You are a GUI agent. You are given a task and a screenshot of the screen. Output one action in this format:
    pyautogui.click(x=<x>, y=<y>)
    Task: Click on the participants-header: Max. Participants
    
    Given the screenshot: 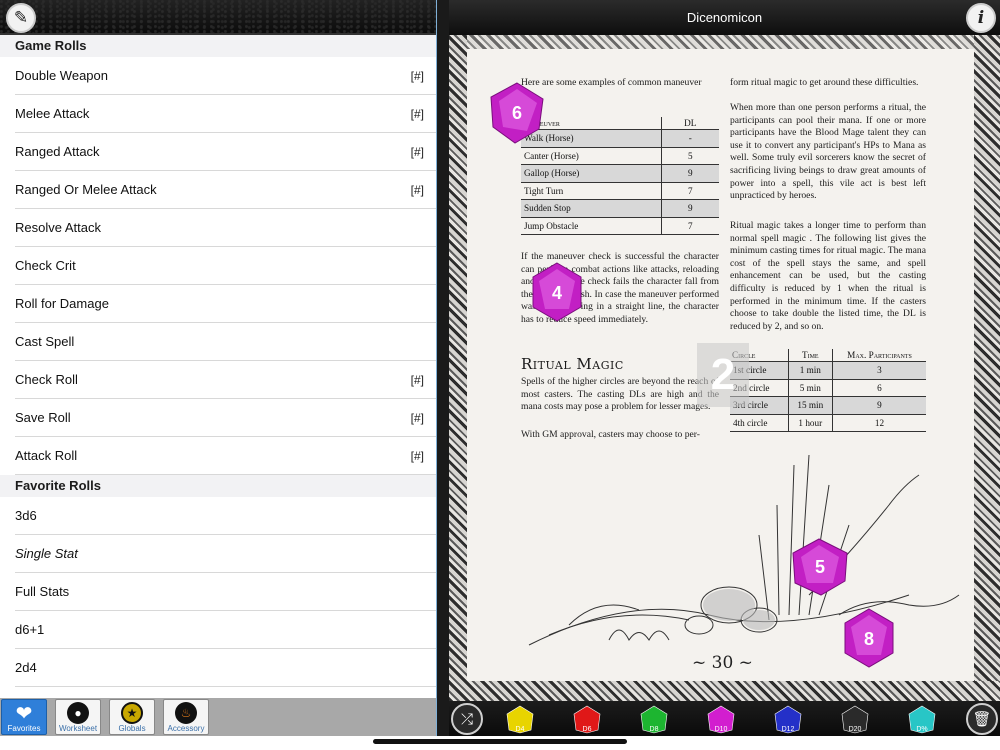 What is the action you would take?
    pyautogui.click(x=878, y=355)
    